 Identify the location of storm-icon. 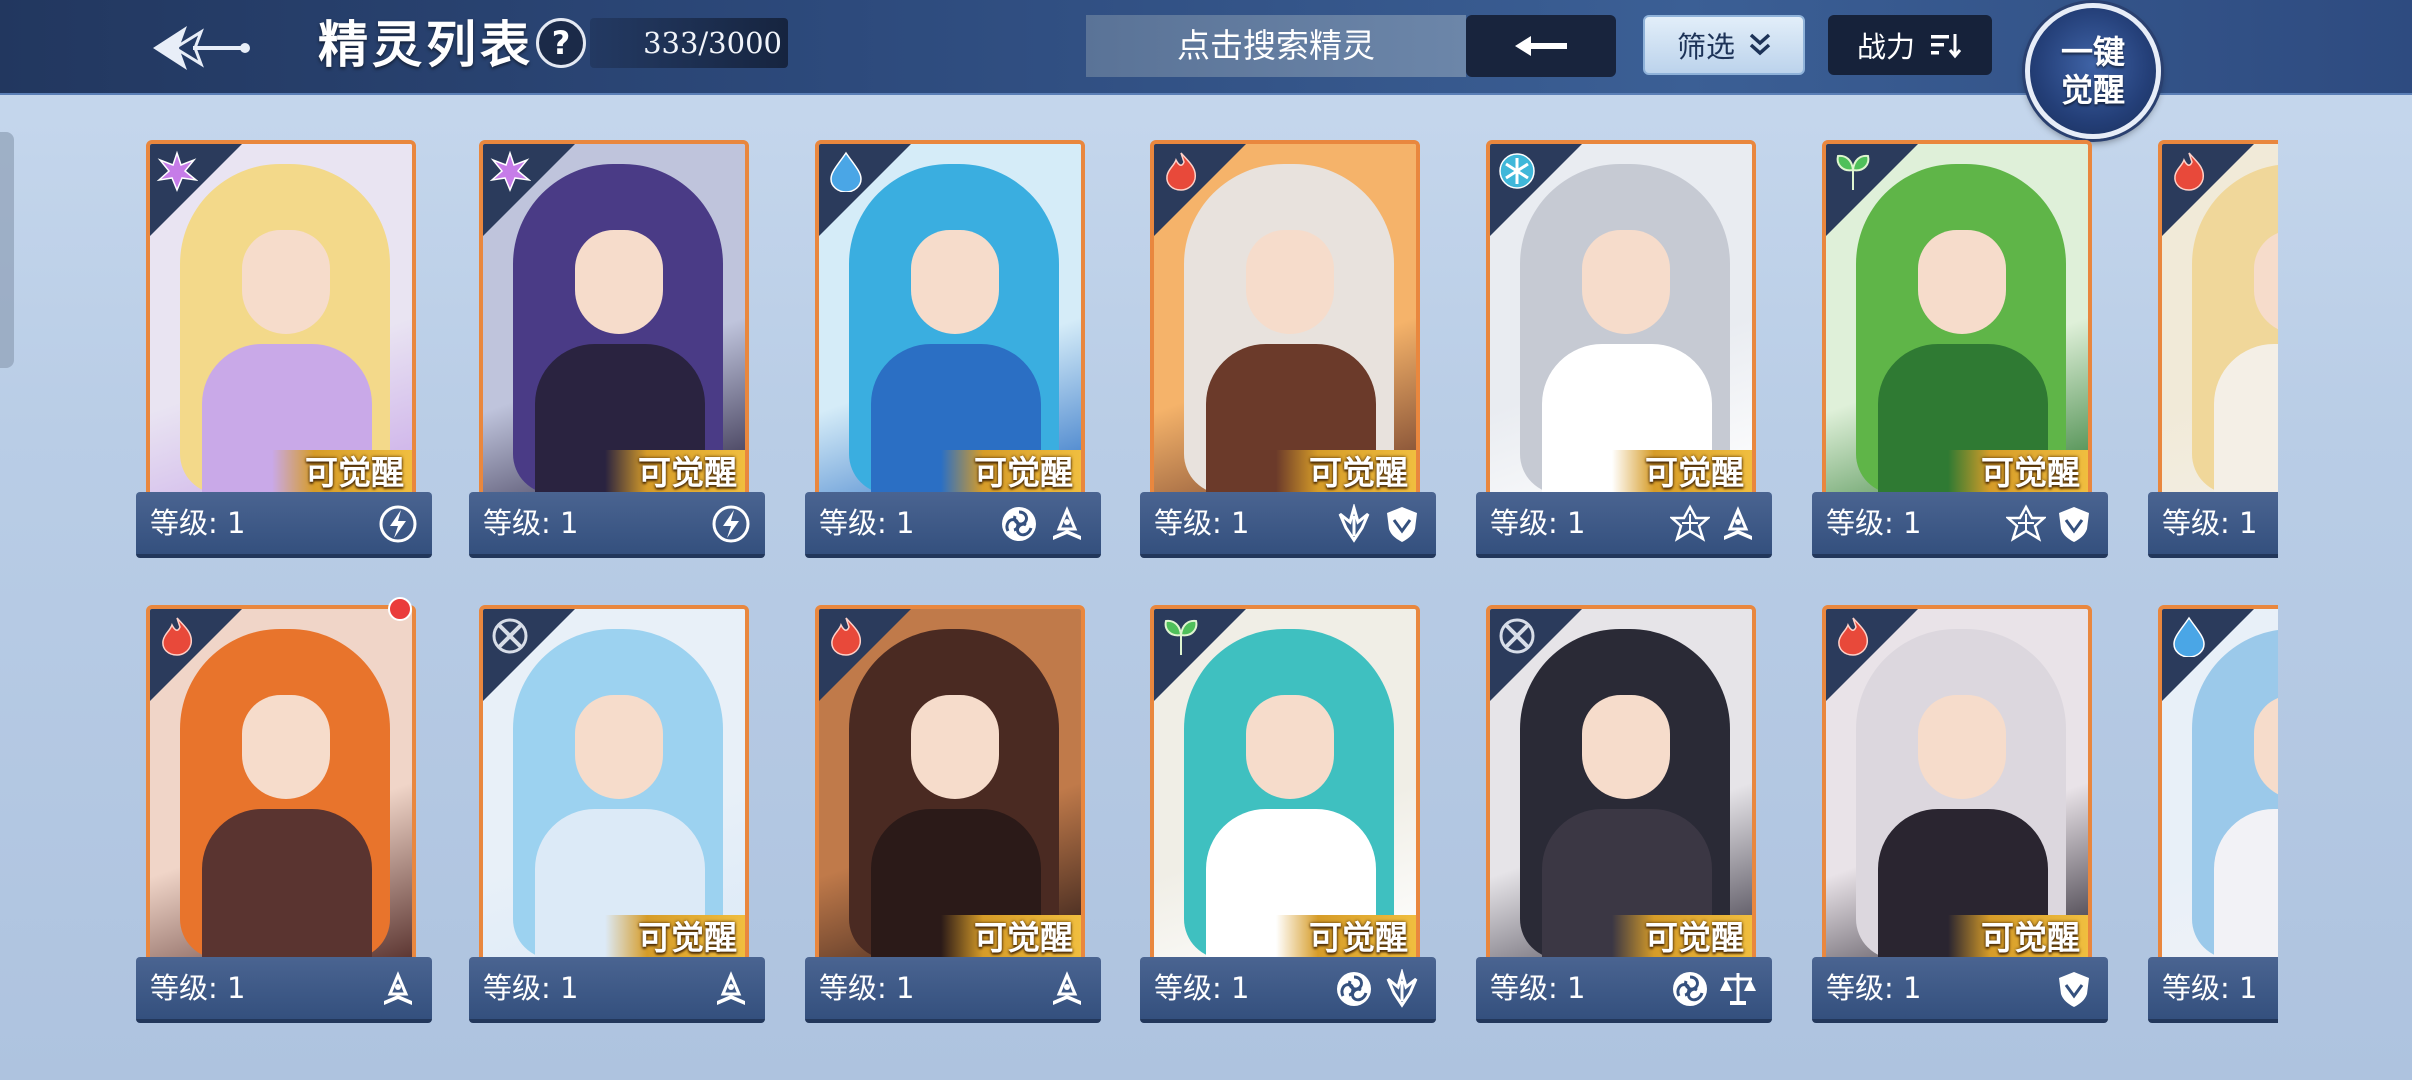
(510, 171).